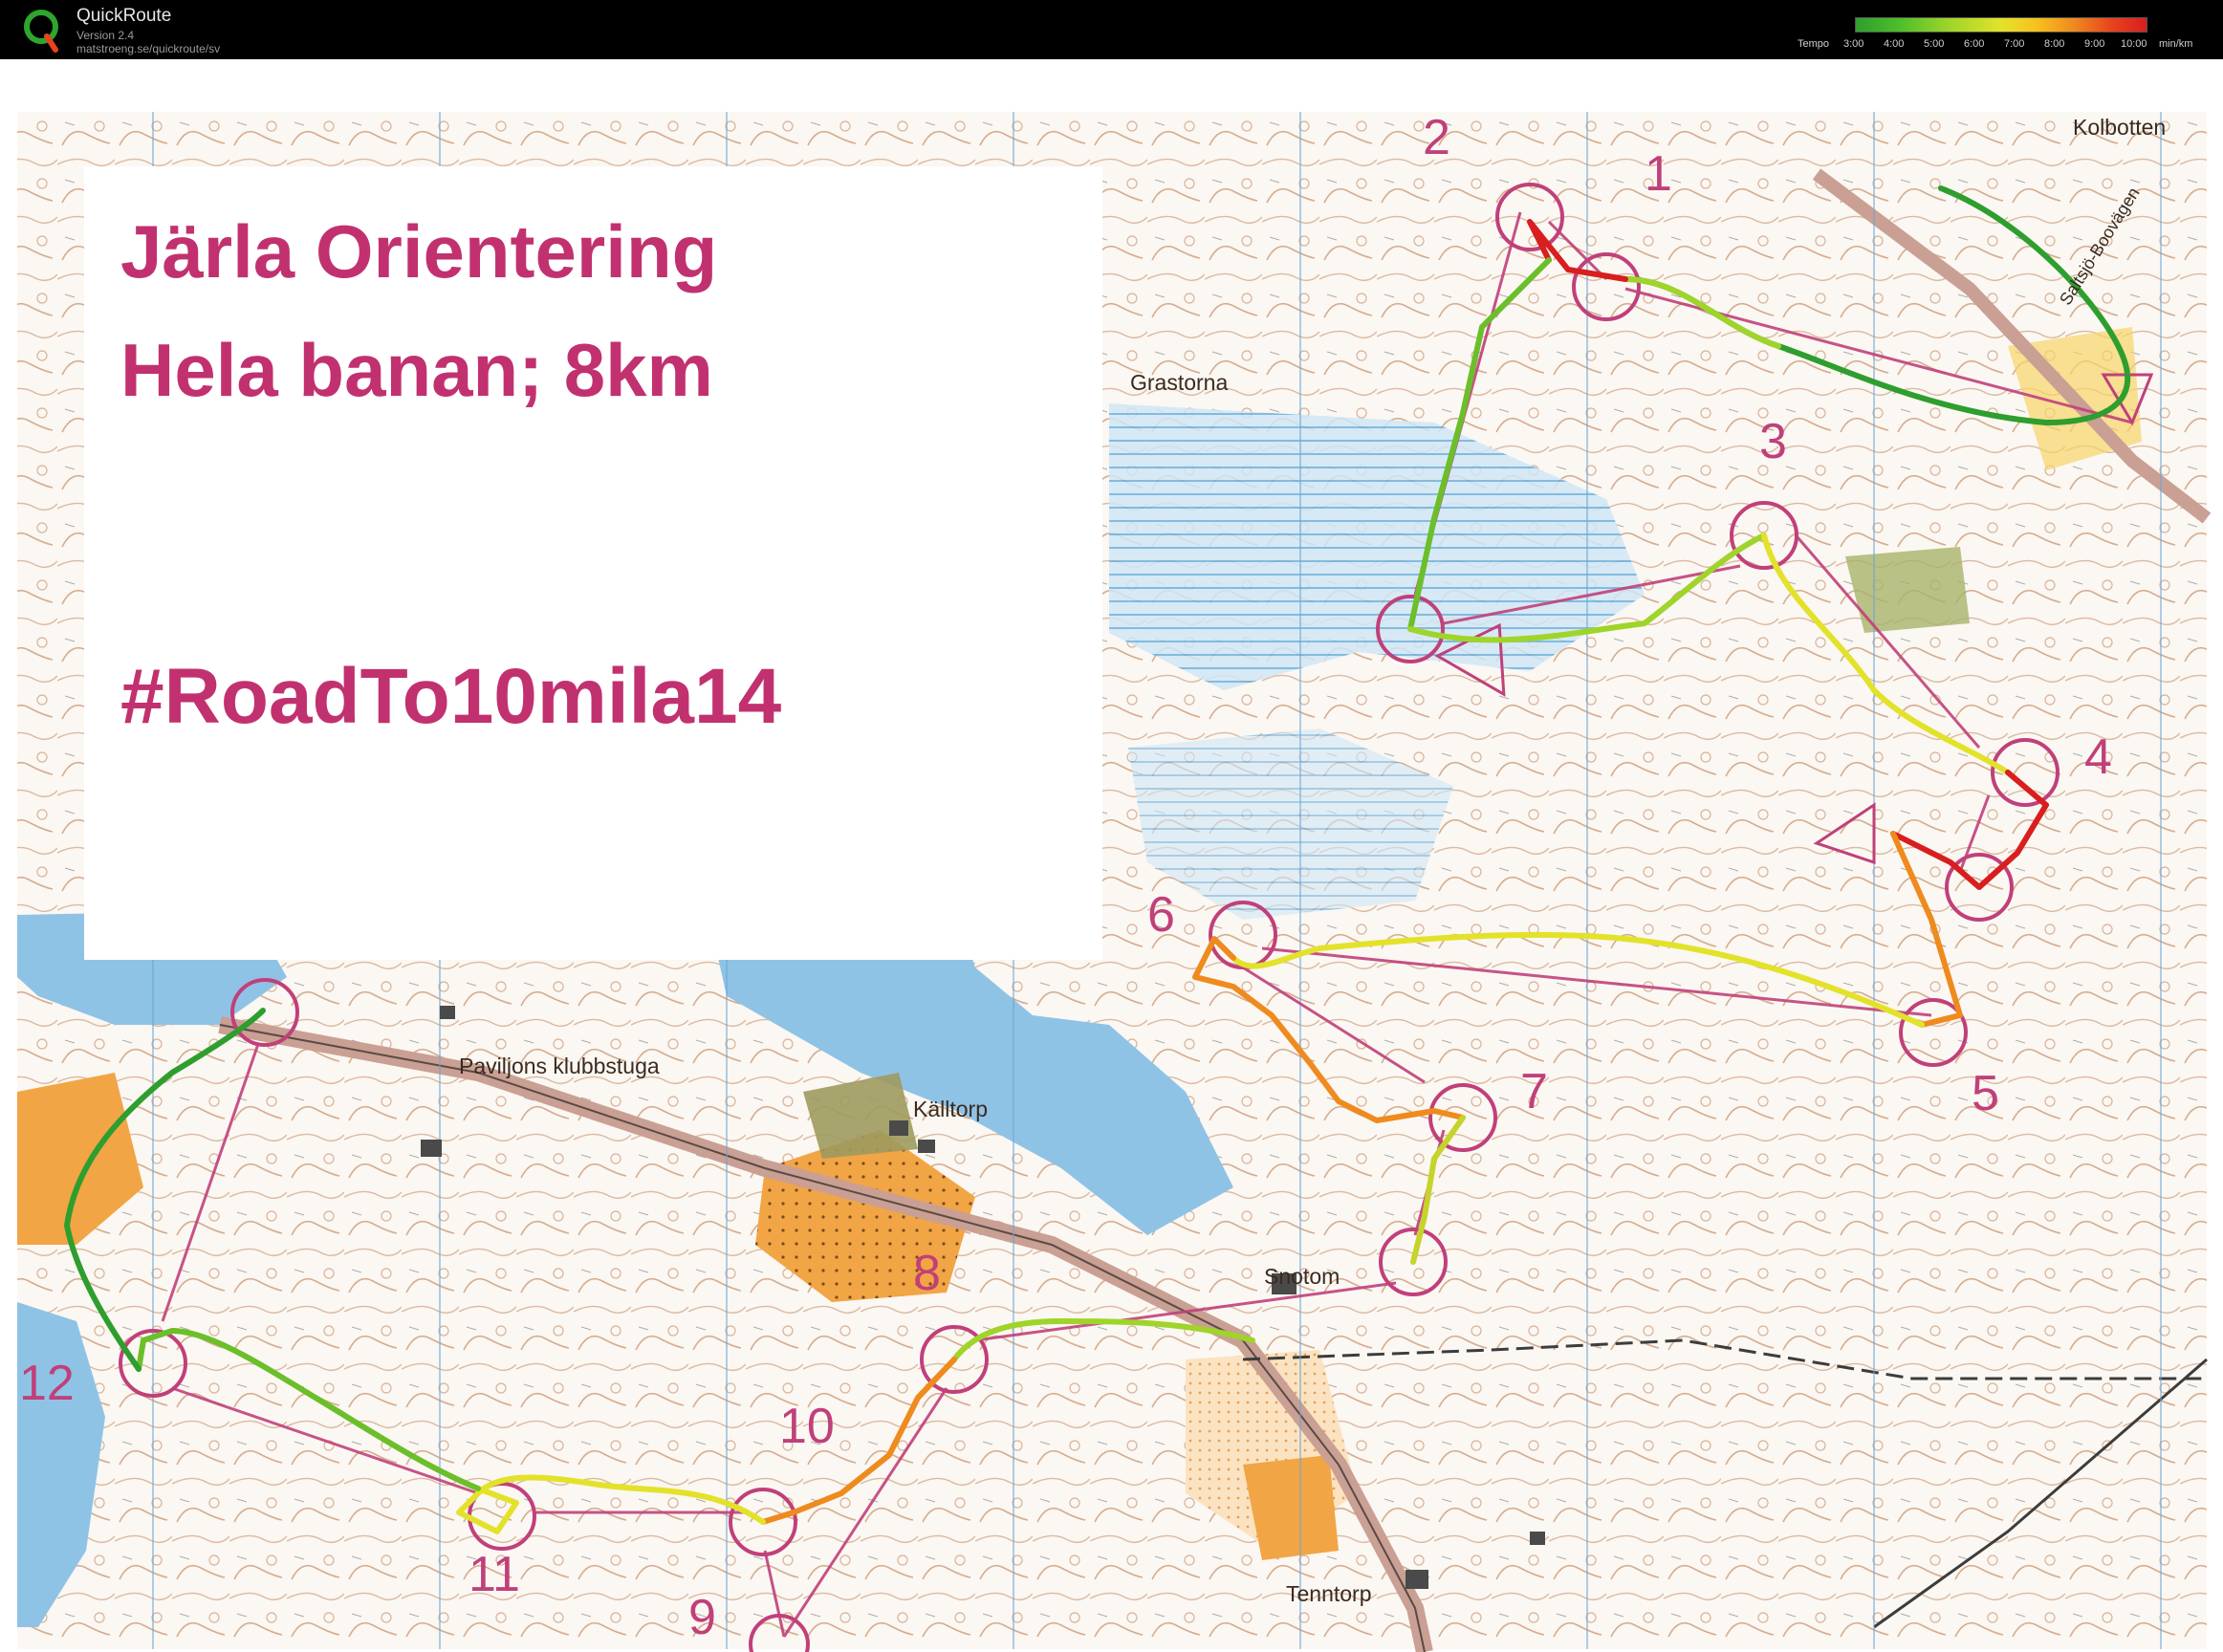  What do you see at coordinates (149, 48) in the screenshot?
I see `app-url: matstroeng.se/quickroute/sv` at bounding box center [149, 48].